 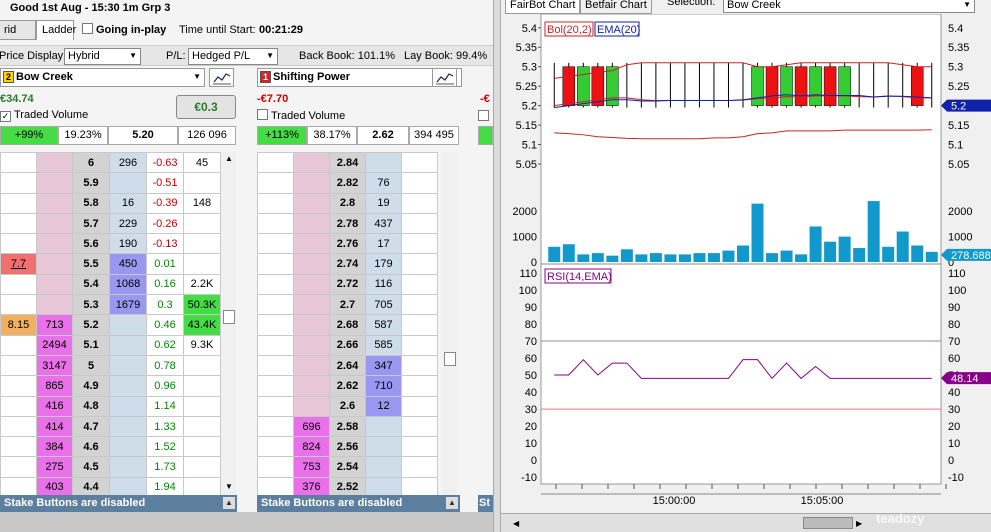 I want to click on expand-icon: ▲, so click(x=452, y=503).